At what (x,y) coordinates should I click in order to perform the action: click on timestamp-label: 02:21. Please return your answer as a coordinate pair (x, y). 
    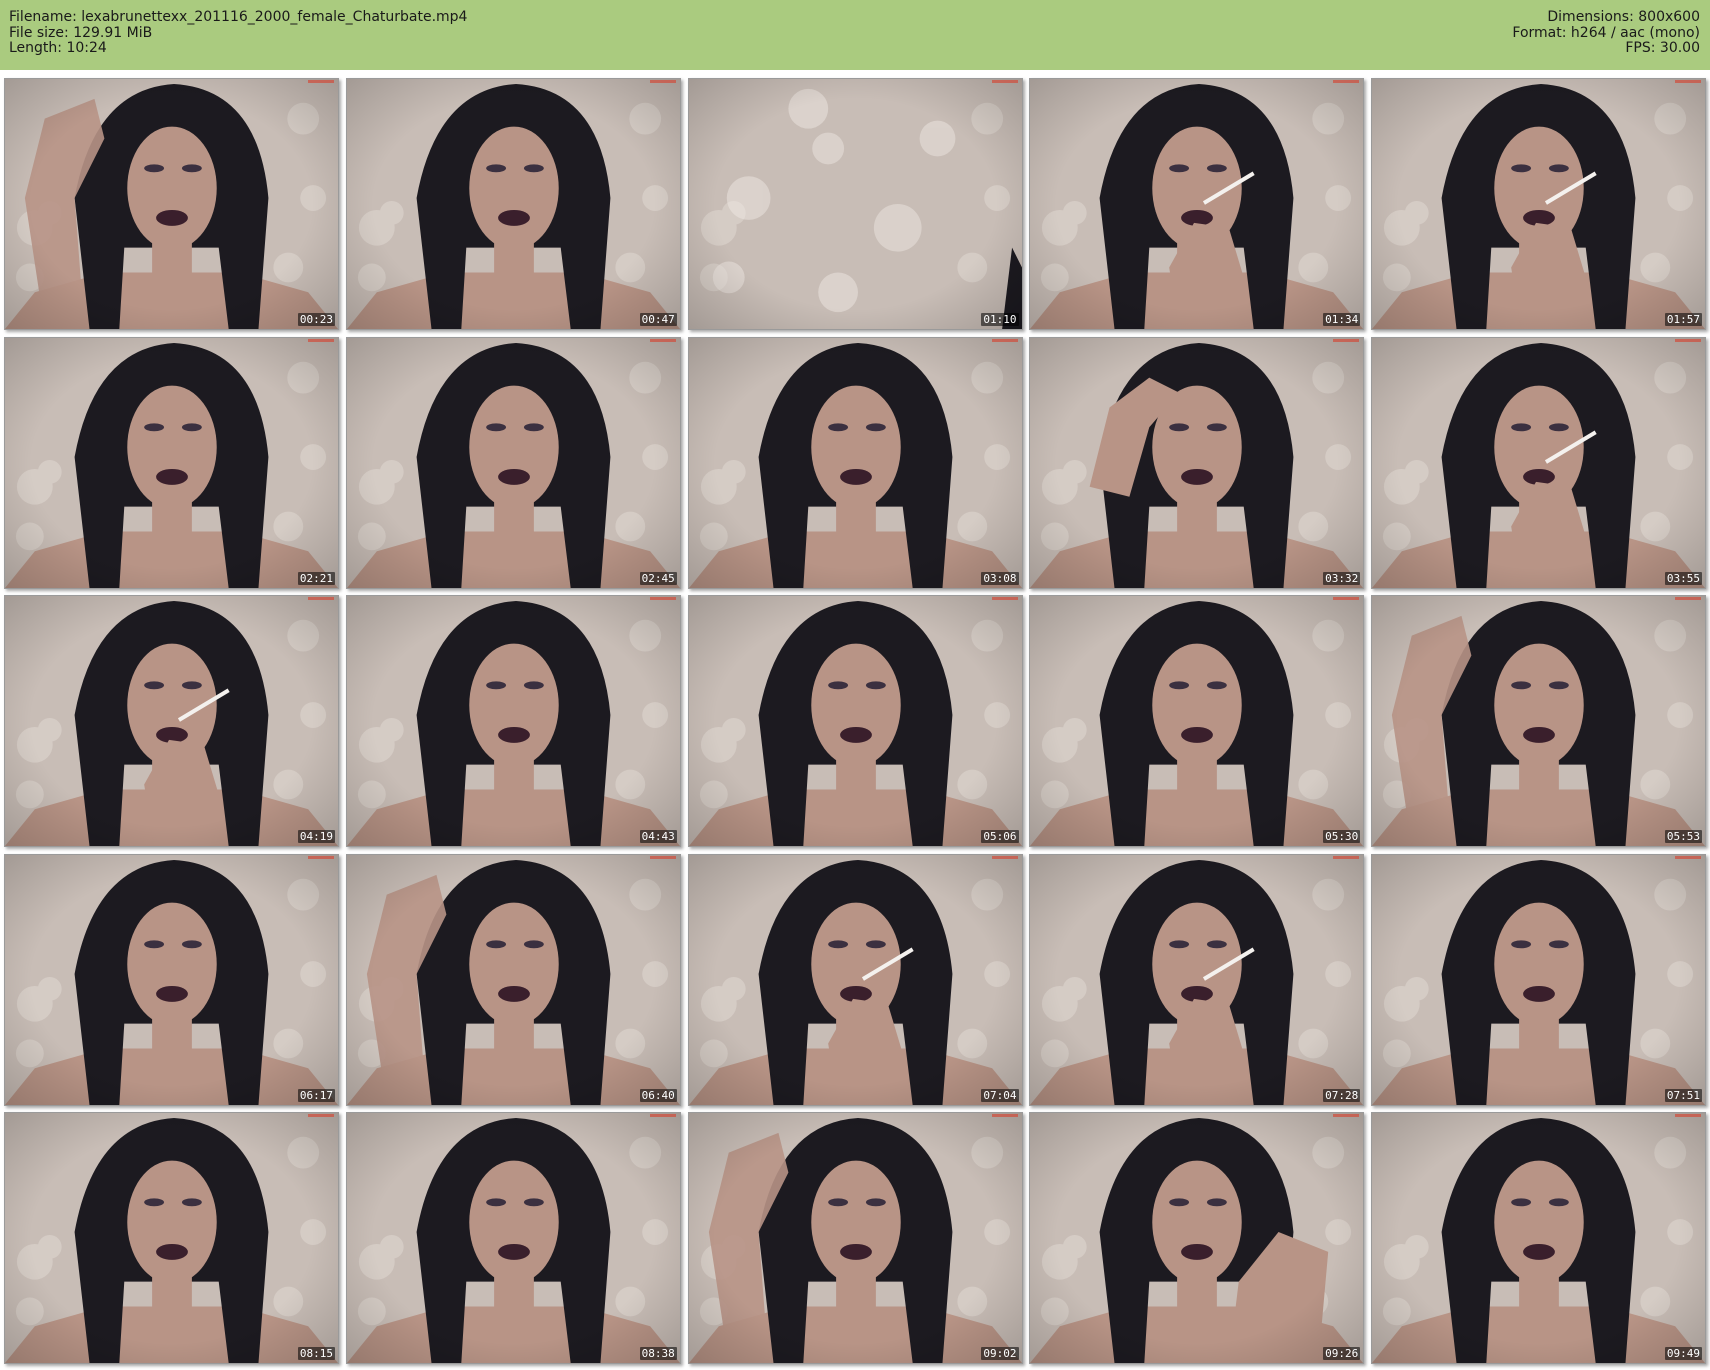
    Looking at the image, I should click on (316, 578).